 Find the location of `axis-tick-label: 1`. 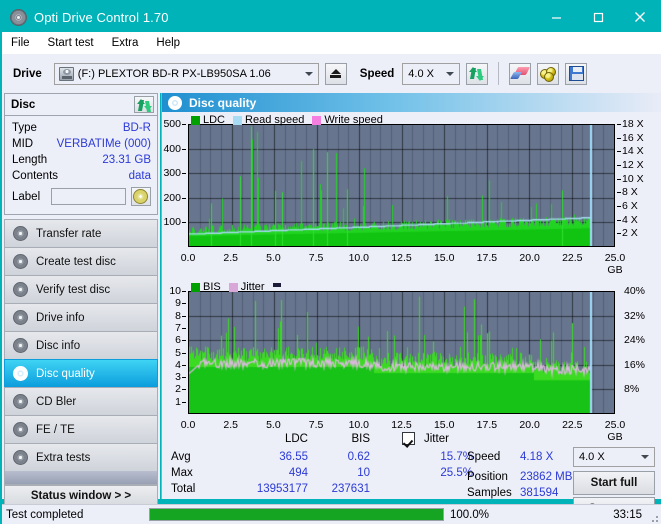

axis-tick-label: 1 is located at coordinates (178, 401).